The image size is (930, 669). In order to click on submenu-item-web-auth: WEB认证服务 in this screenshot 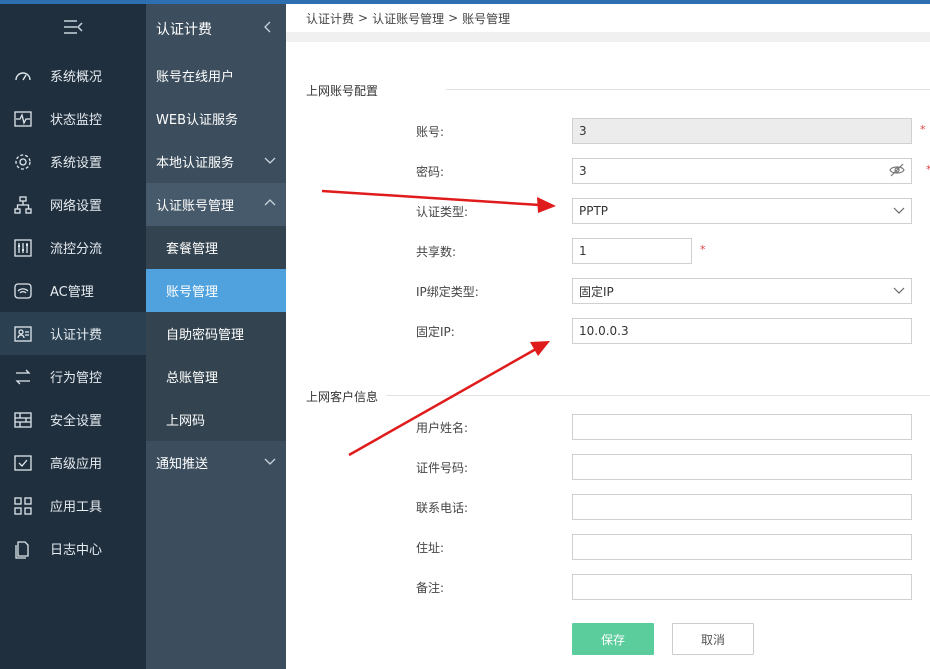, I will do `click(216, 118)`.